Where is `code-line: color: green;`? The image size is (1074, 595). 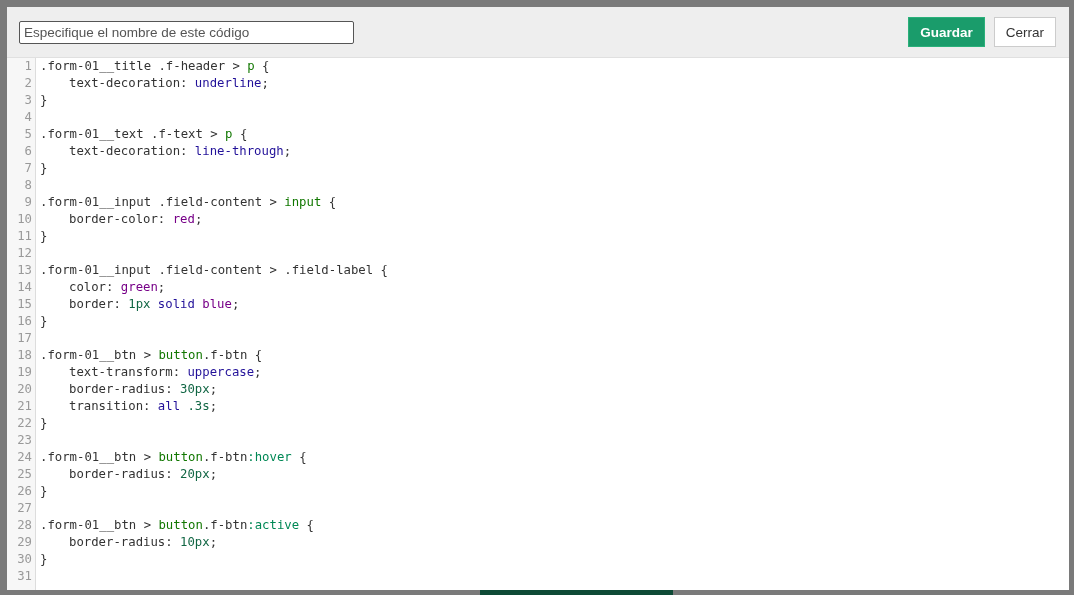
code-line: color: green; is located at coordinates (117, 287).